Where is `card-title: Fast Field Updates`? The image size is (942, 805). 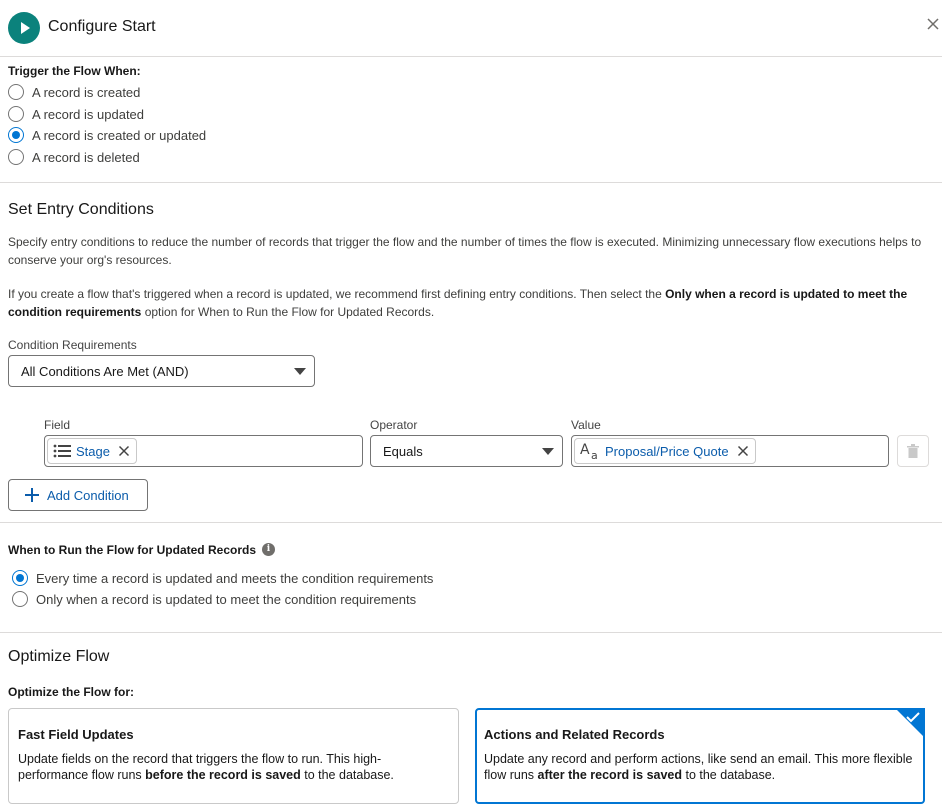
card-title: Fast Field Updates is located at coordinates (76, 734).